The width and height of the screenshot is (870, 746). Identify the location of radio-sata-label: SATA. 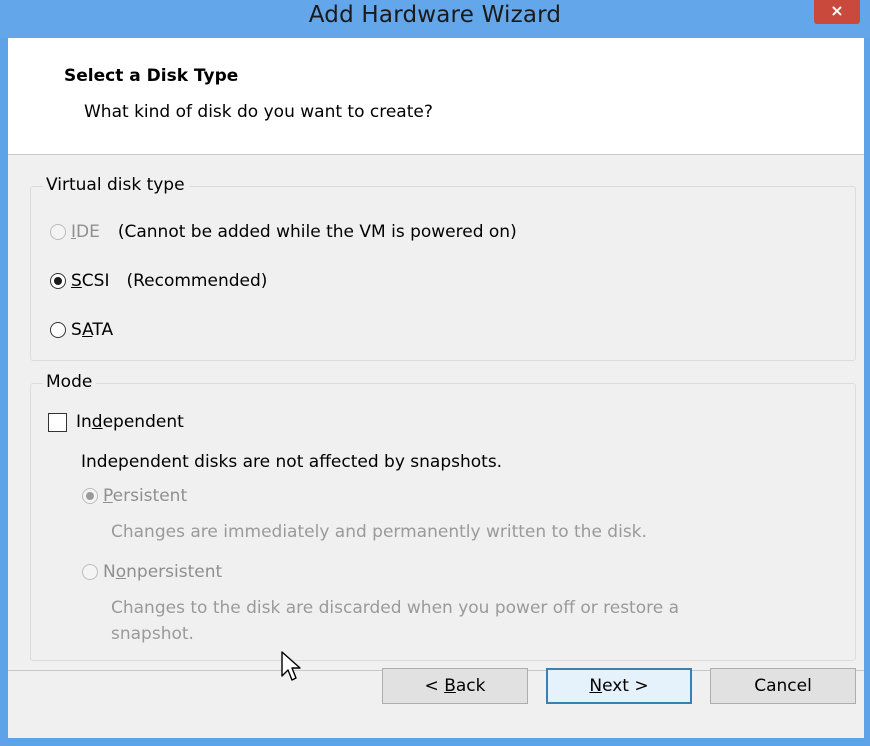
(92, 330).